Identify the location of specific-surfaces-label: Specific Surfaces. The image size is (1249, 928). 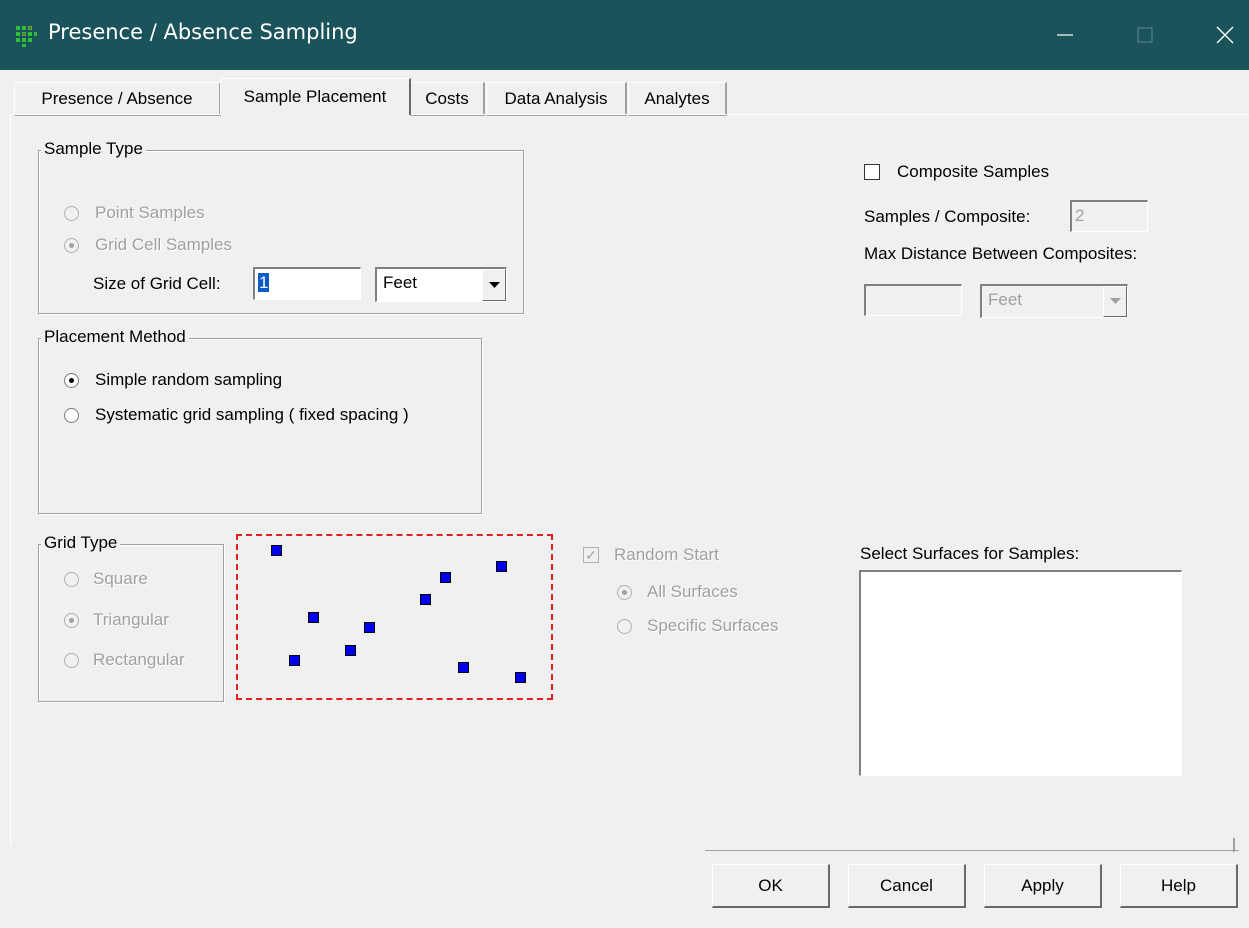
(713, 625).